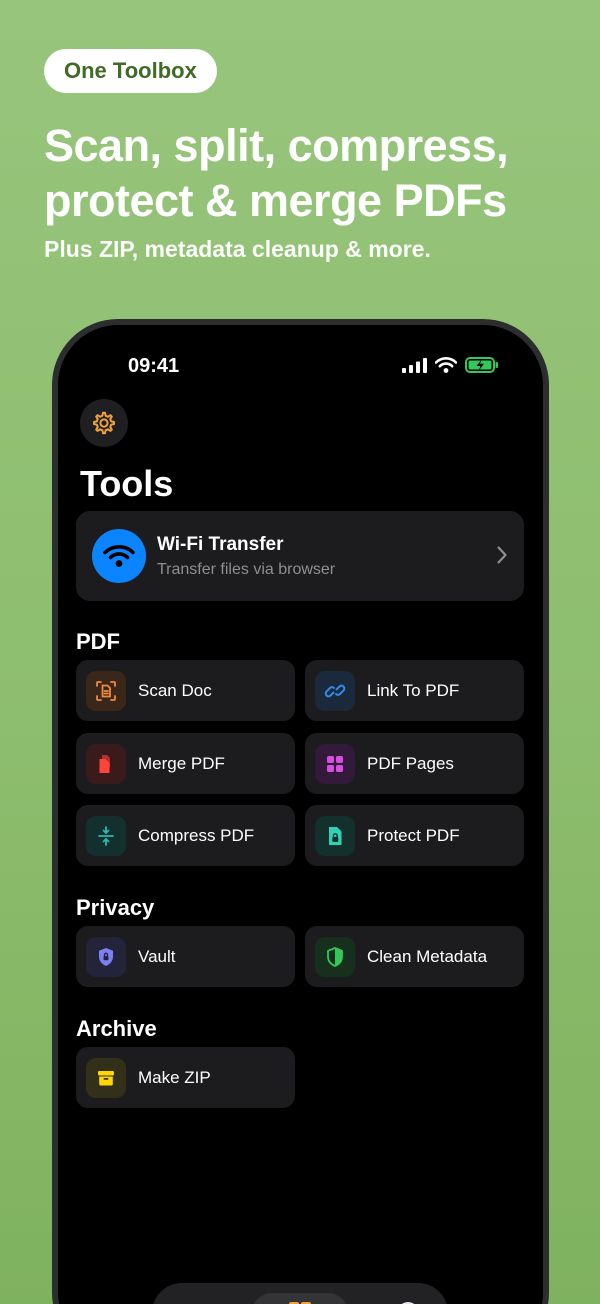 The height and width of the screenshot is (1304, 600). Describe the element at coordinates (175, 690) in the screenshot. I see `tool-scan-doc-label: Scan Doc` at that location.